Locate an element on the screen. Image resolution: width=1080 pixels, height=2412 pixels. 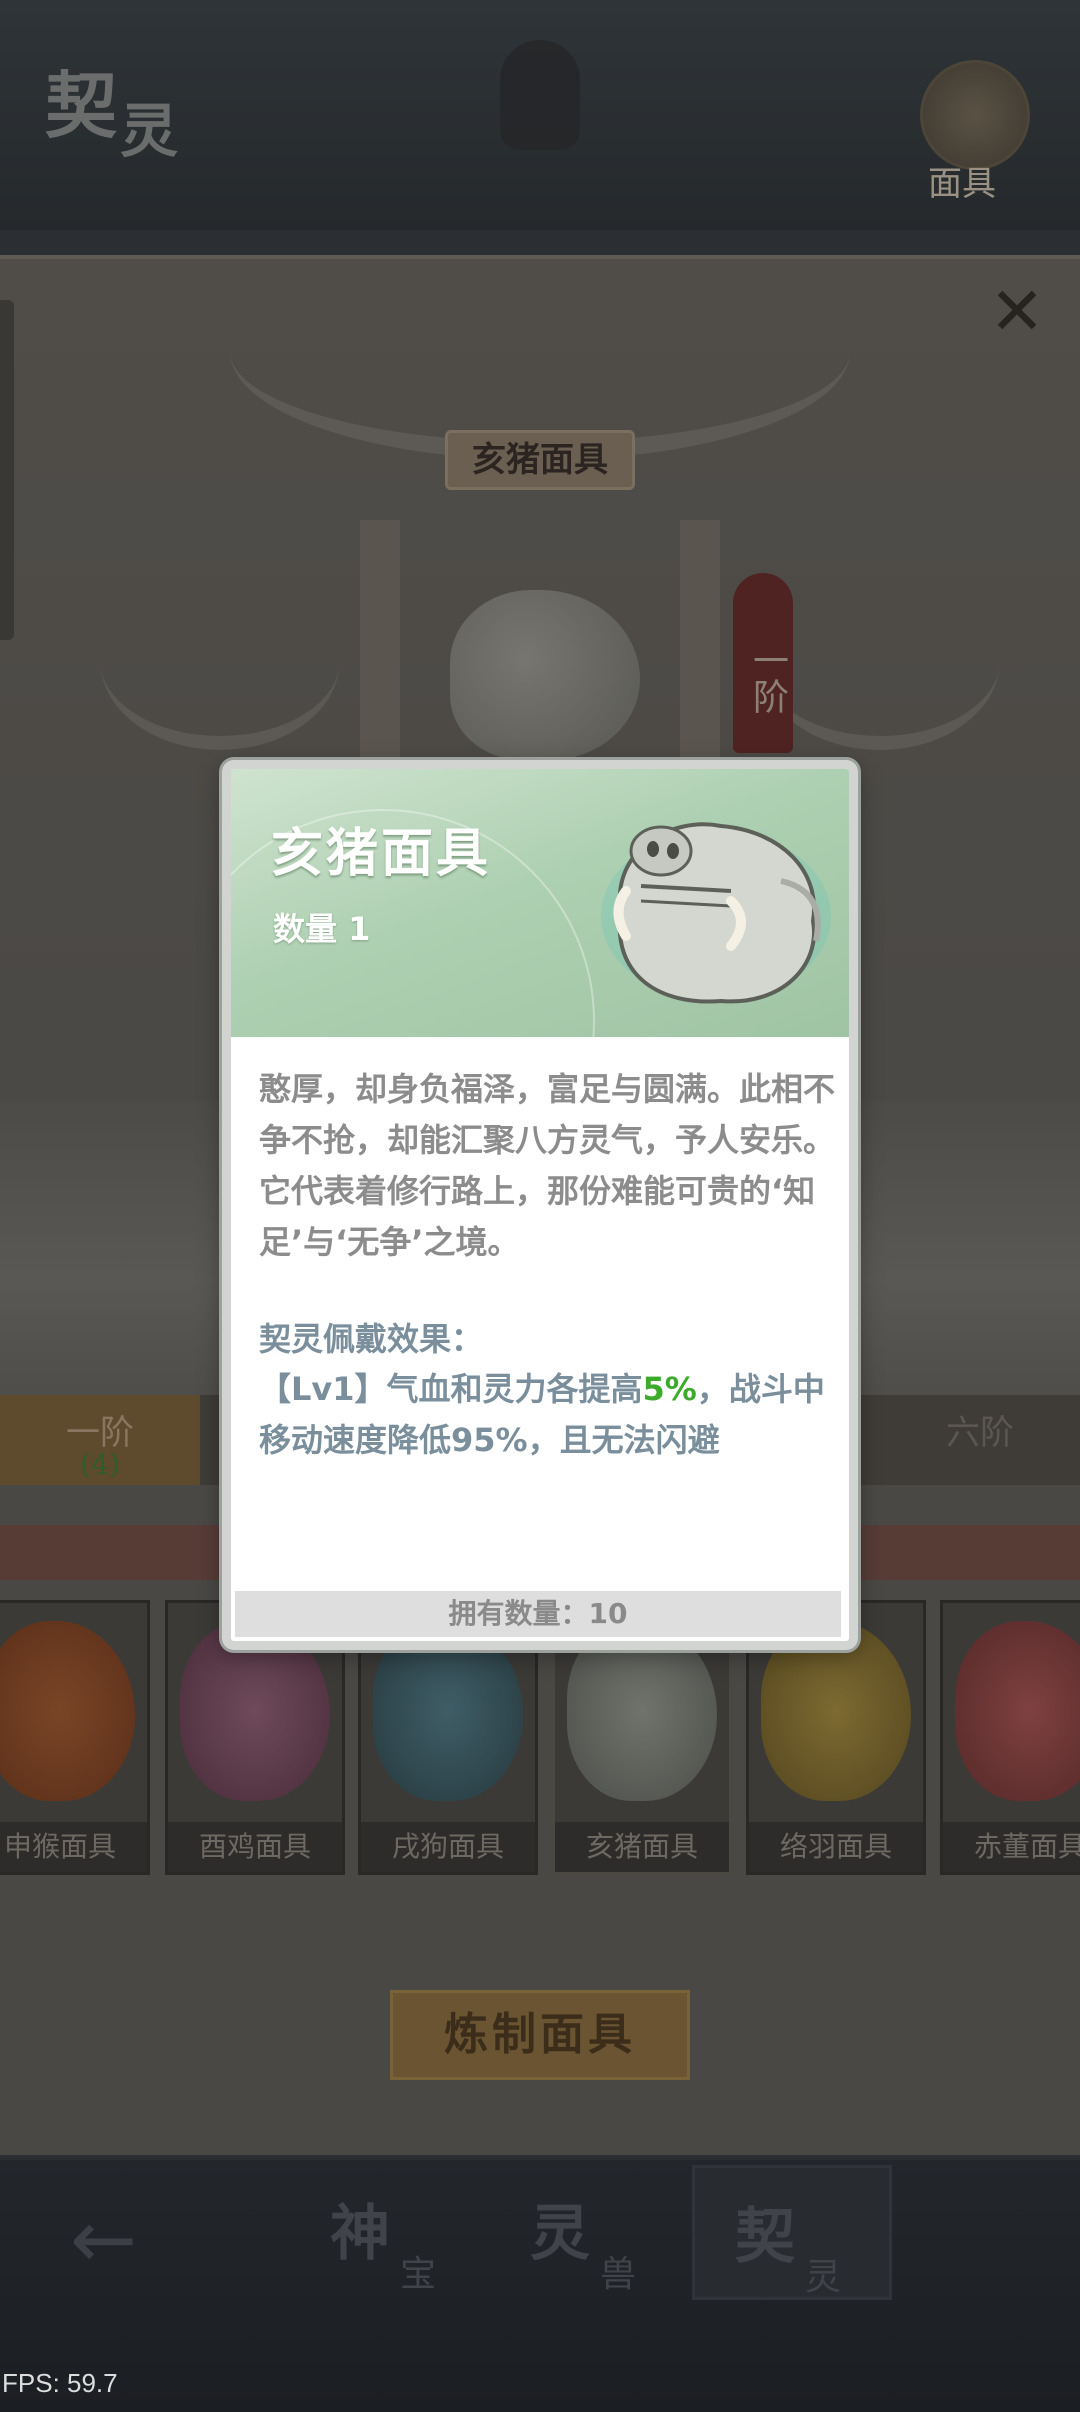
mask-card-name: 络羽面具 is located at coordinates (836, 1847).